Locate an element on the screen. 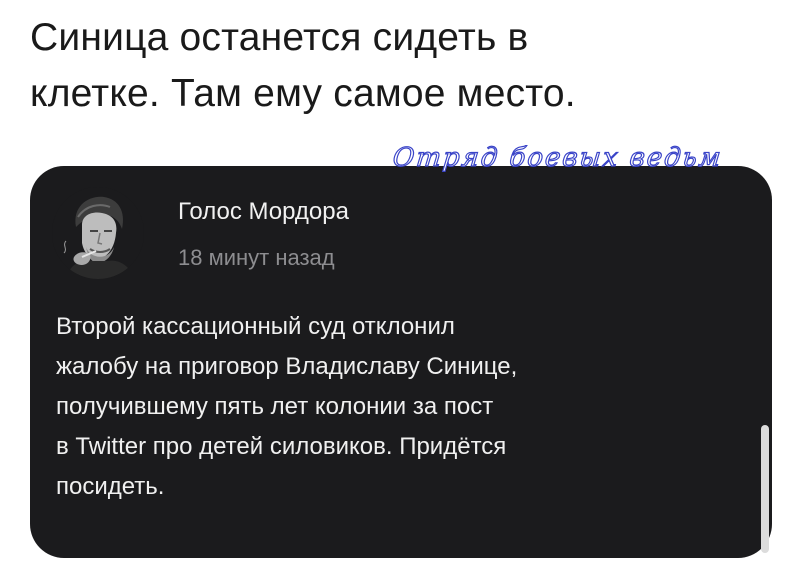 The width and height of the screenshot is (800, 574). post-text-line: получившему пять лет колонии за пост is located at coordinates (275, 406).